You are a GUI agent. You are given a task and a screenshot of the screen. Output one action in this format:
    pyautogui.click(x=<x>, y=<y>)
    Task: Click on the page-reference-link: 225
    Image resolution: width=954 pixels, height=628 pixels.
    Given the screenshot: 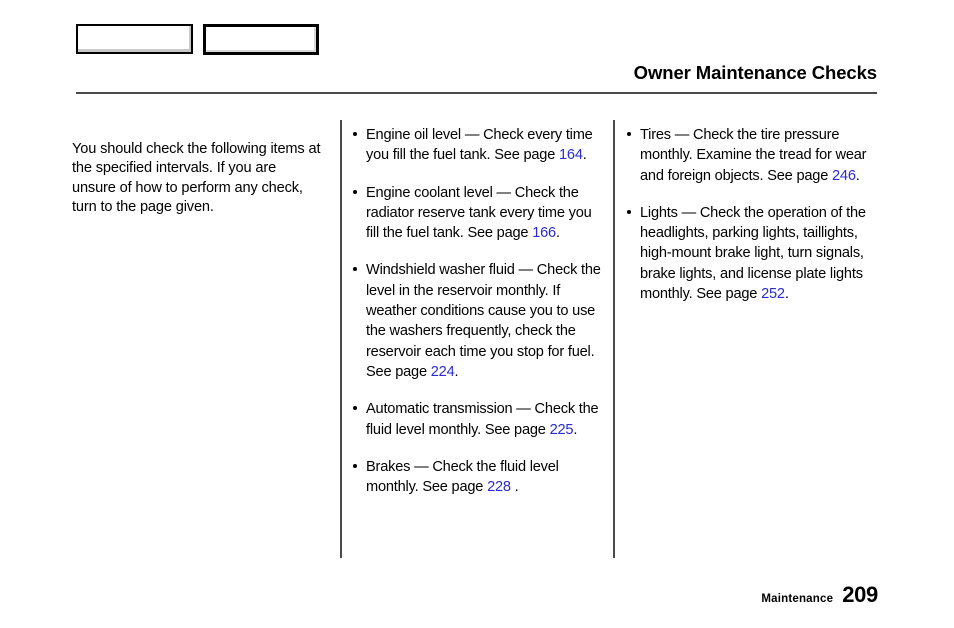 What is the action you would take?
    pyautogui.click(x=562, y=430)
    